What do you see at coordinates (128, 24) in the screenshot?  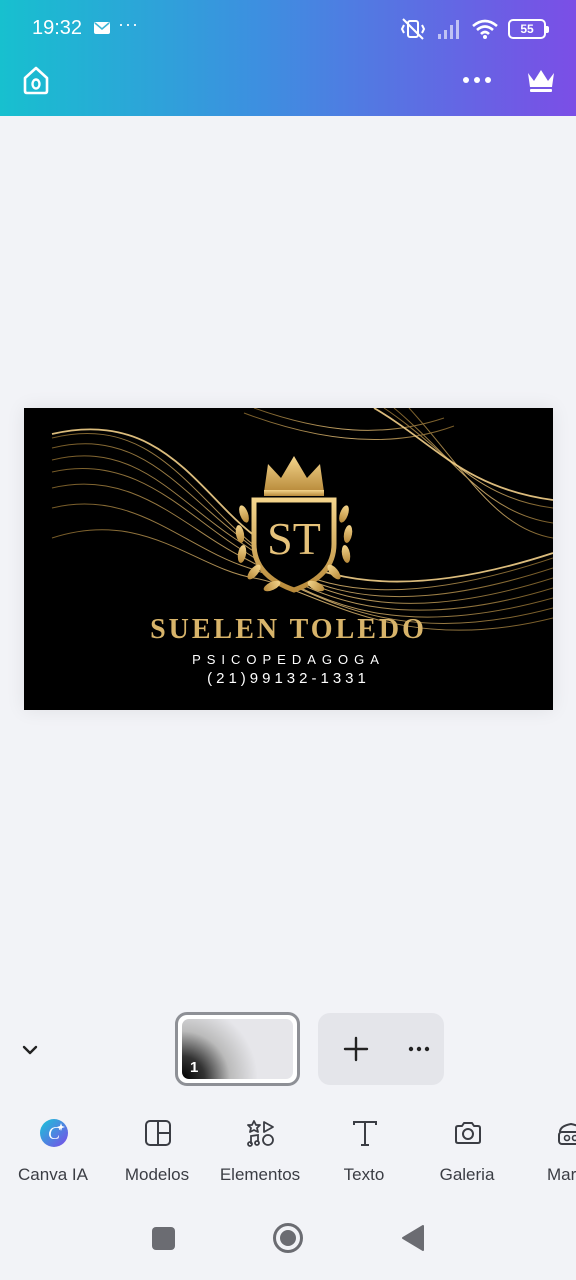 I see `notification-more-icon: ···` at bounding box center [128, 24].